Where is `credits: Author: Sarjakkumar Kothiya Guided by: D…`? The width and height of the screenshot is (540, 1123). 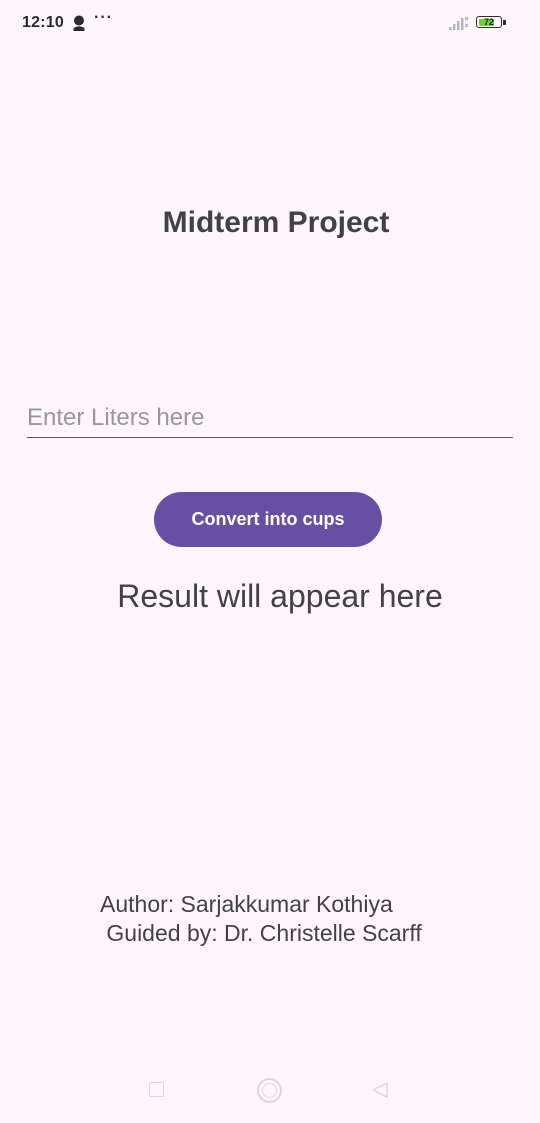
credits: Author: Sarjakkumar Kothiya Guided by: D… is located at coordinates (261, 919).